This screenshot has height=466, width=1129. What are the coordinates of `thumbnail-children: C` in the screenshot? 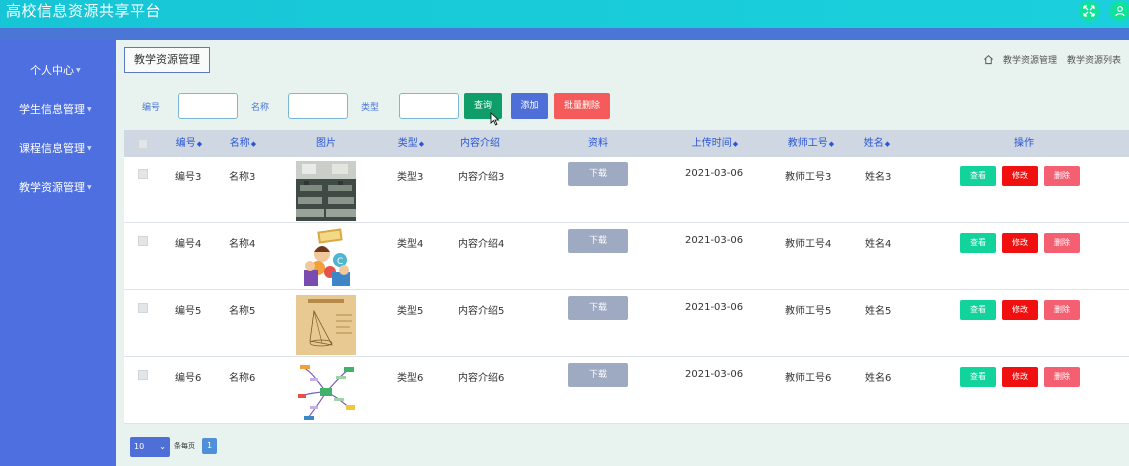 It's located at (326, 258).